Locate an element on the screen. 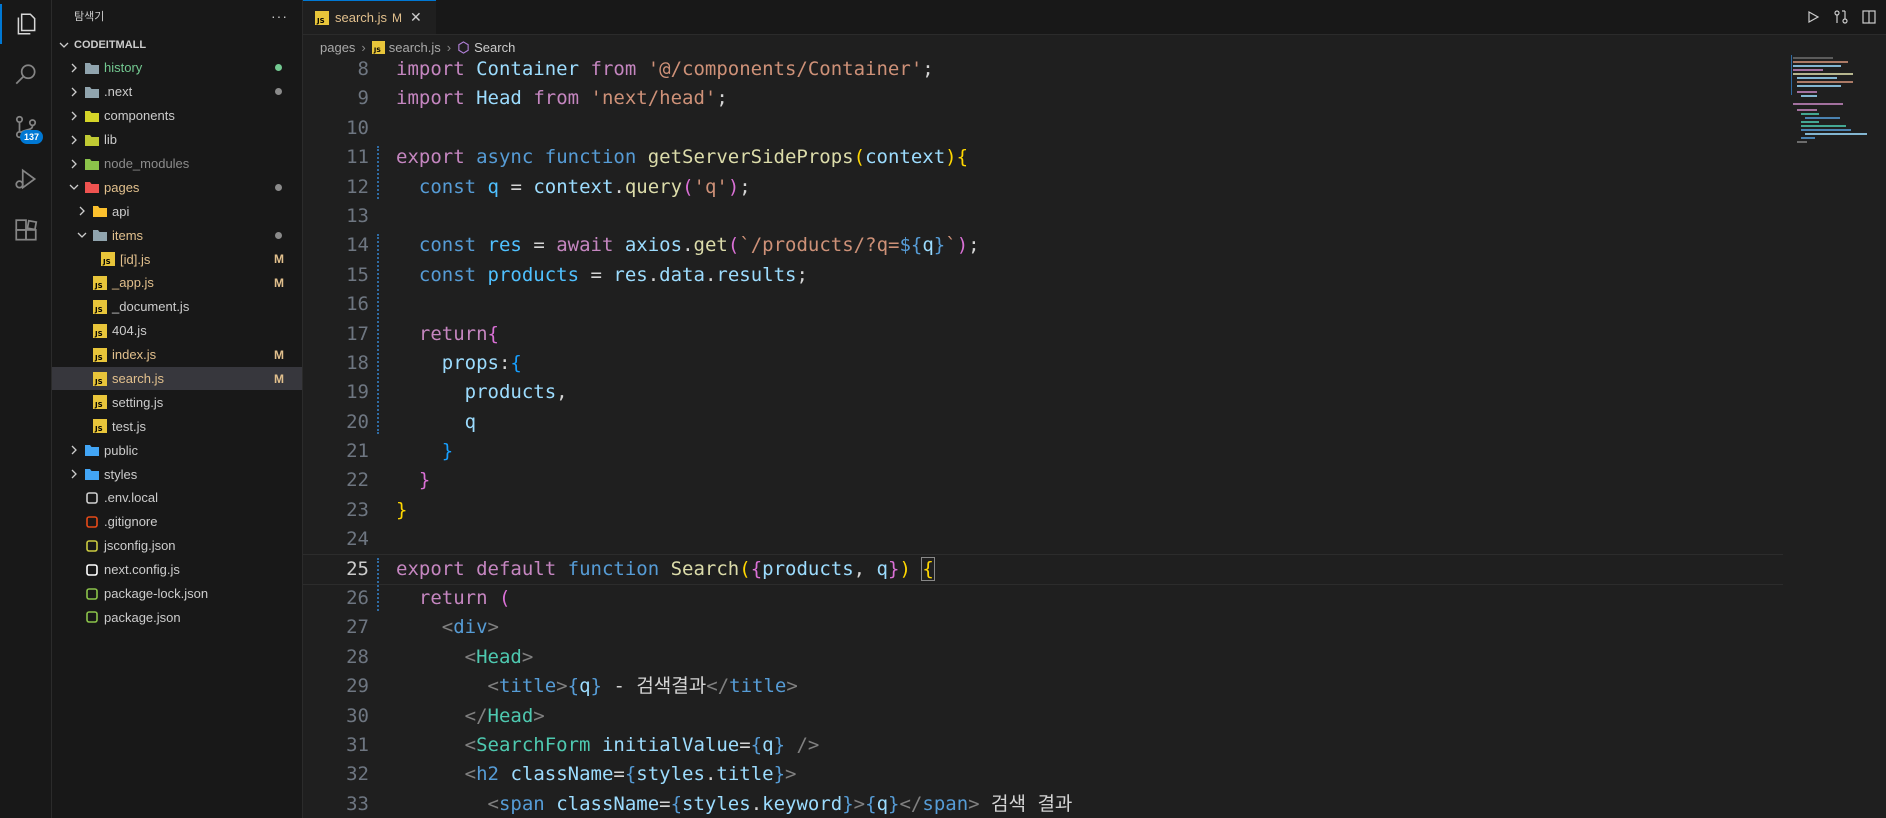 The height and width of the screenshot is (818, 1886). tree-item-label: next.config.js is located at coordinates (142, 570).